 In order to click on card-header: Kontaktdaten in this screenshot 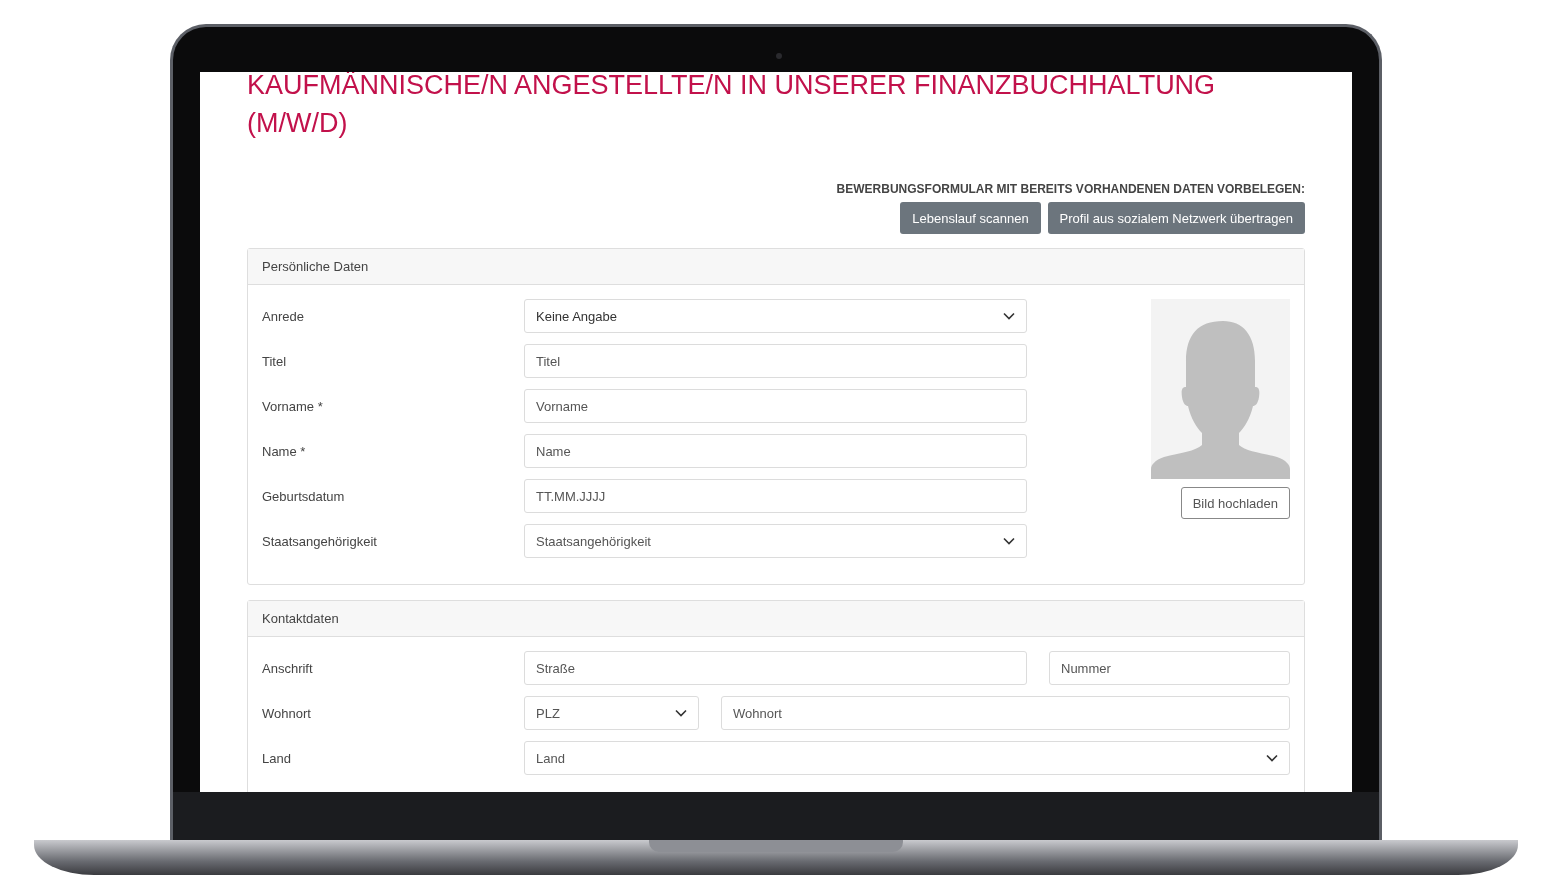, I will do `click(776, 619)`.